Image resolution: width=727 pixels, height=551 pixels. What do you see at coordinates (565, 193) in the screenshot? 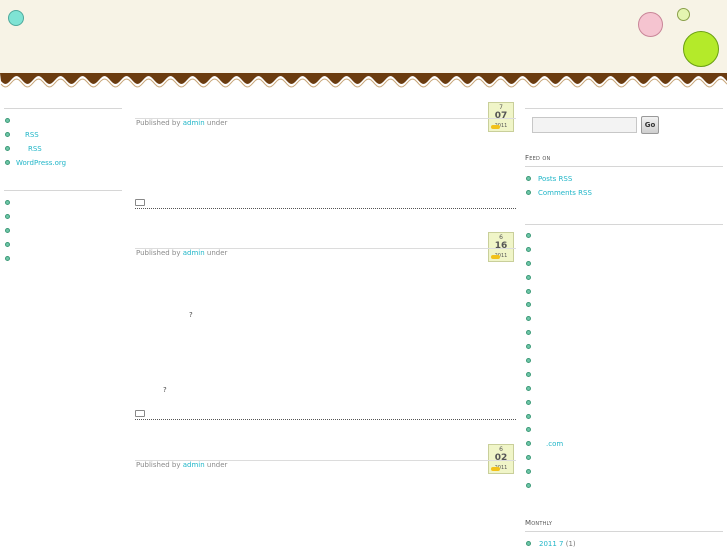
I see `comments-rss-link: Comments RSS` at bounding box center [565, 193].